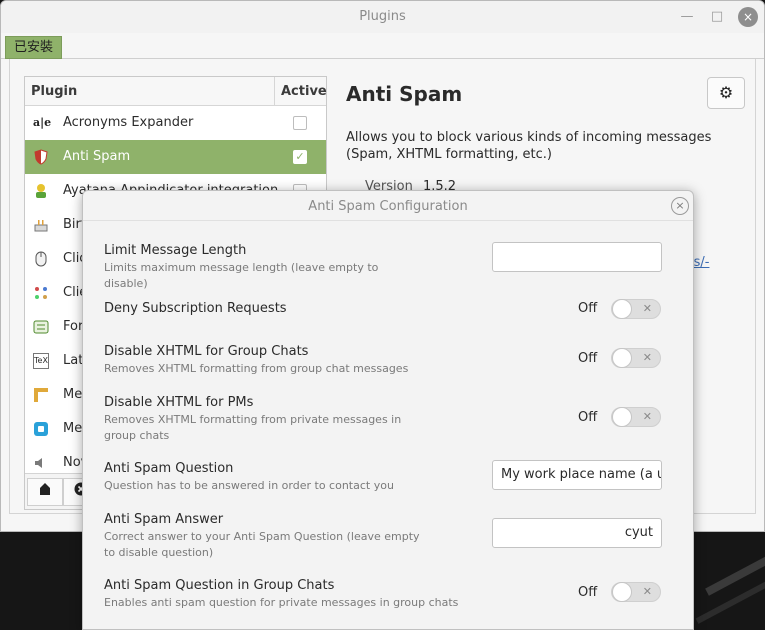 The height and width of the screenshot is (630, 765). Describe the element at coordinates (41, 361) in the screenshot. I see `tex-icon: TeX` at that location.